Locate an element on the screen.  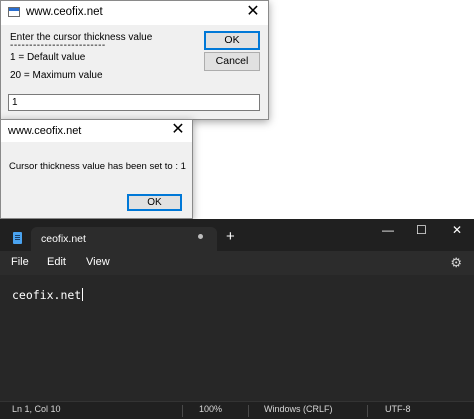
unsaved-dot-icon is located at coordinates (200, 236).